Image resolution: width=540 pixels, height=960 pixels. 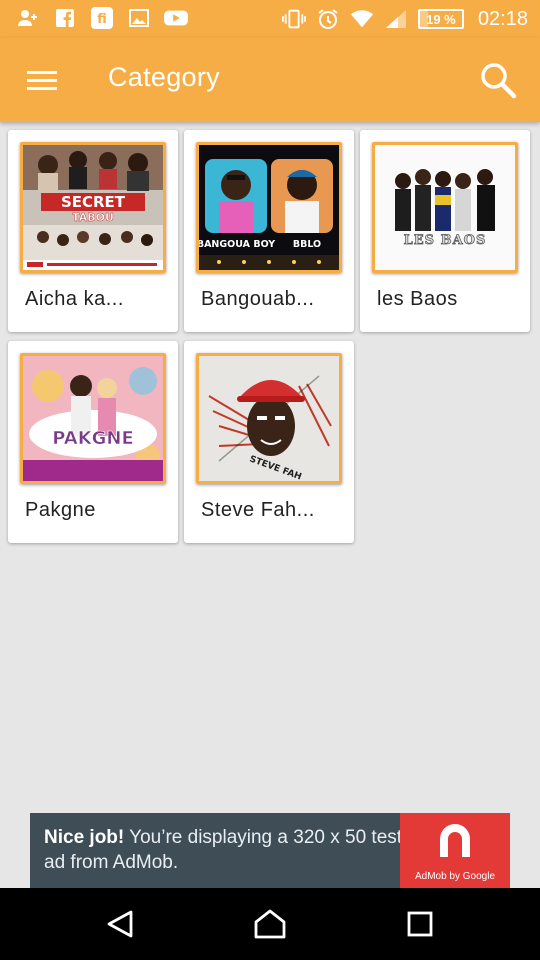 I want to click on category-thumbnail: LES BAOS, so click(x=445, y=207).